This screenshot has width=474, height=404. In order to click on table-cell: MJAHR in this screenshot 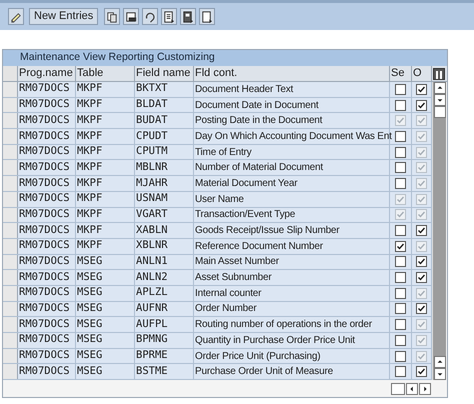, I will do `click(164, 183)`.